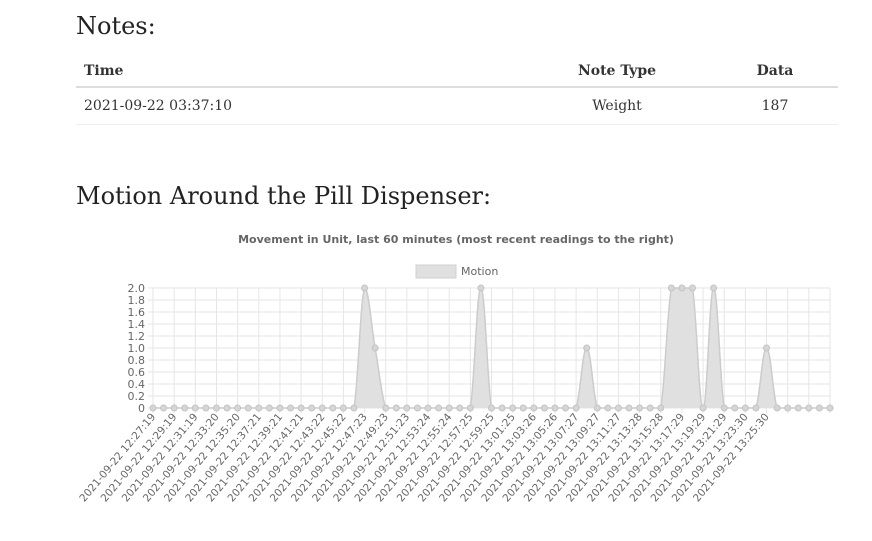 The image size is (872, 541). I want to click on y-tick-label: 1.2, so click(137, 336).